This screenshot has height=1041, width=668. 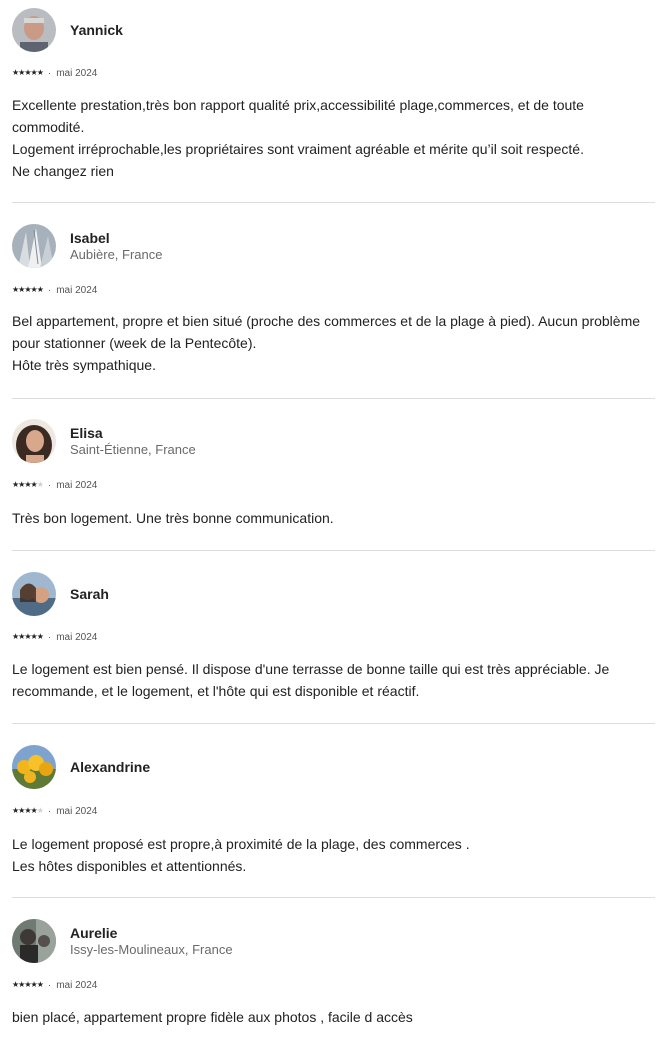 I want to click on review-text-line: Ne changez rien, so click(x=63, y=171).